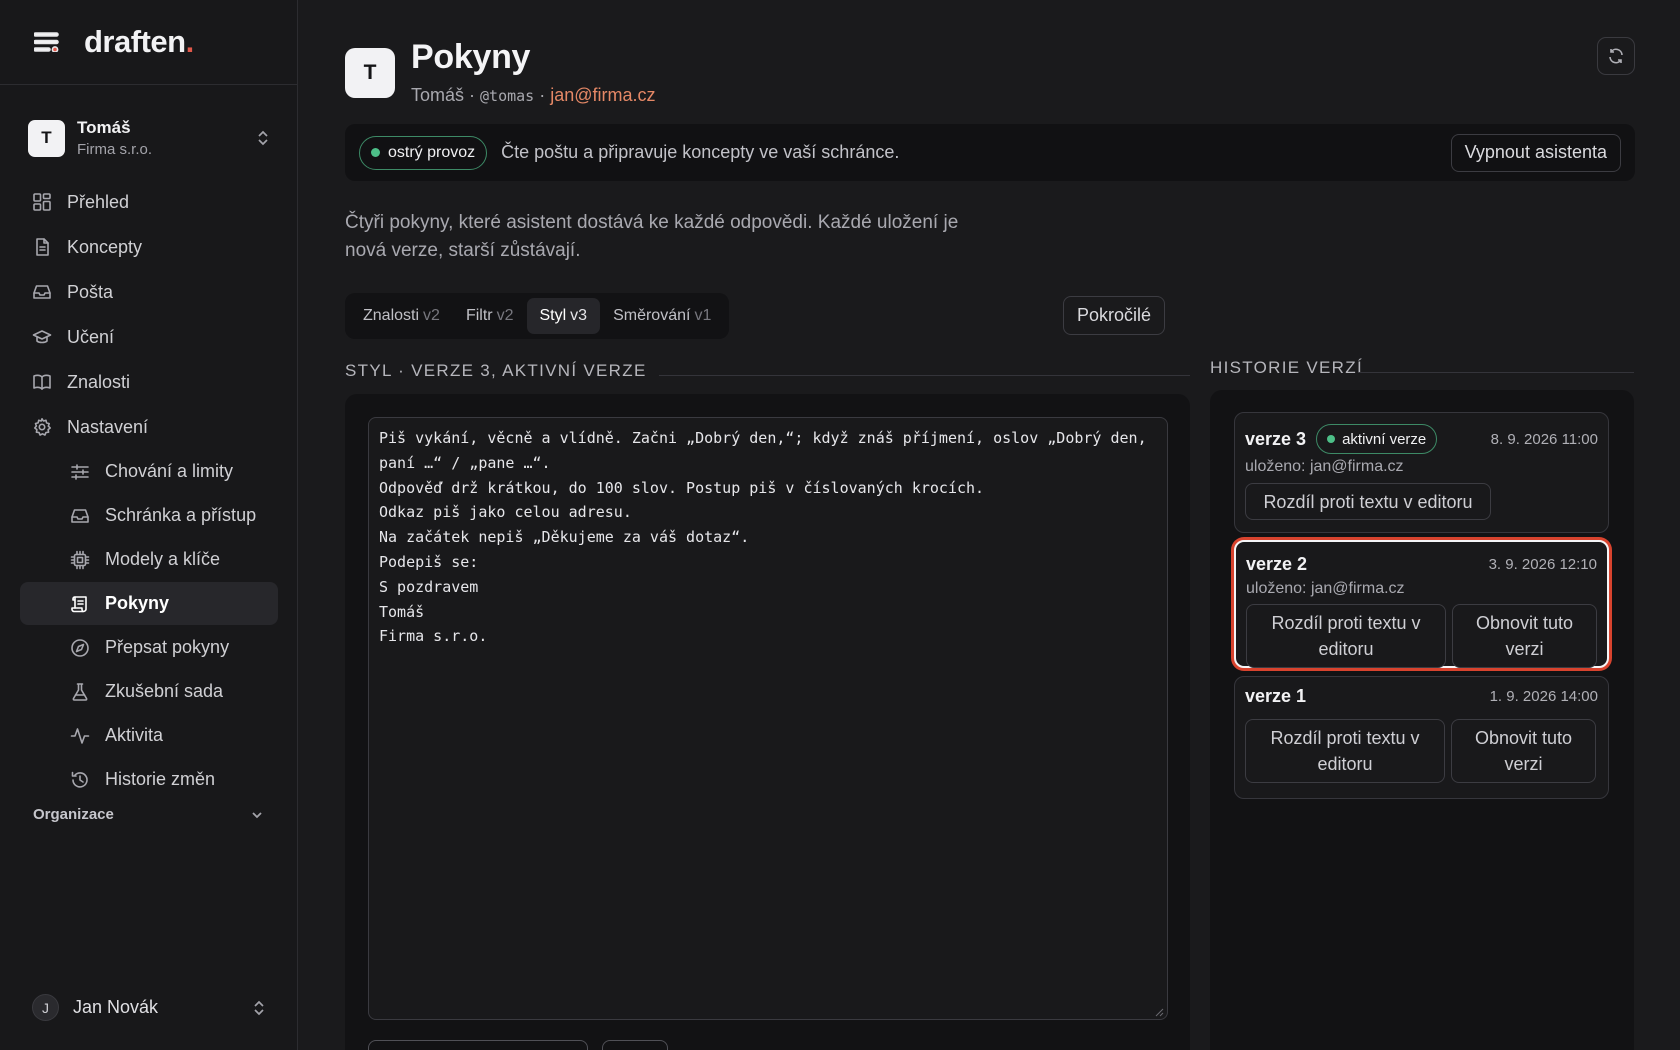  I want to click on version-date: 8. 9. 2026 11:00, so click(1544, 439).